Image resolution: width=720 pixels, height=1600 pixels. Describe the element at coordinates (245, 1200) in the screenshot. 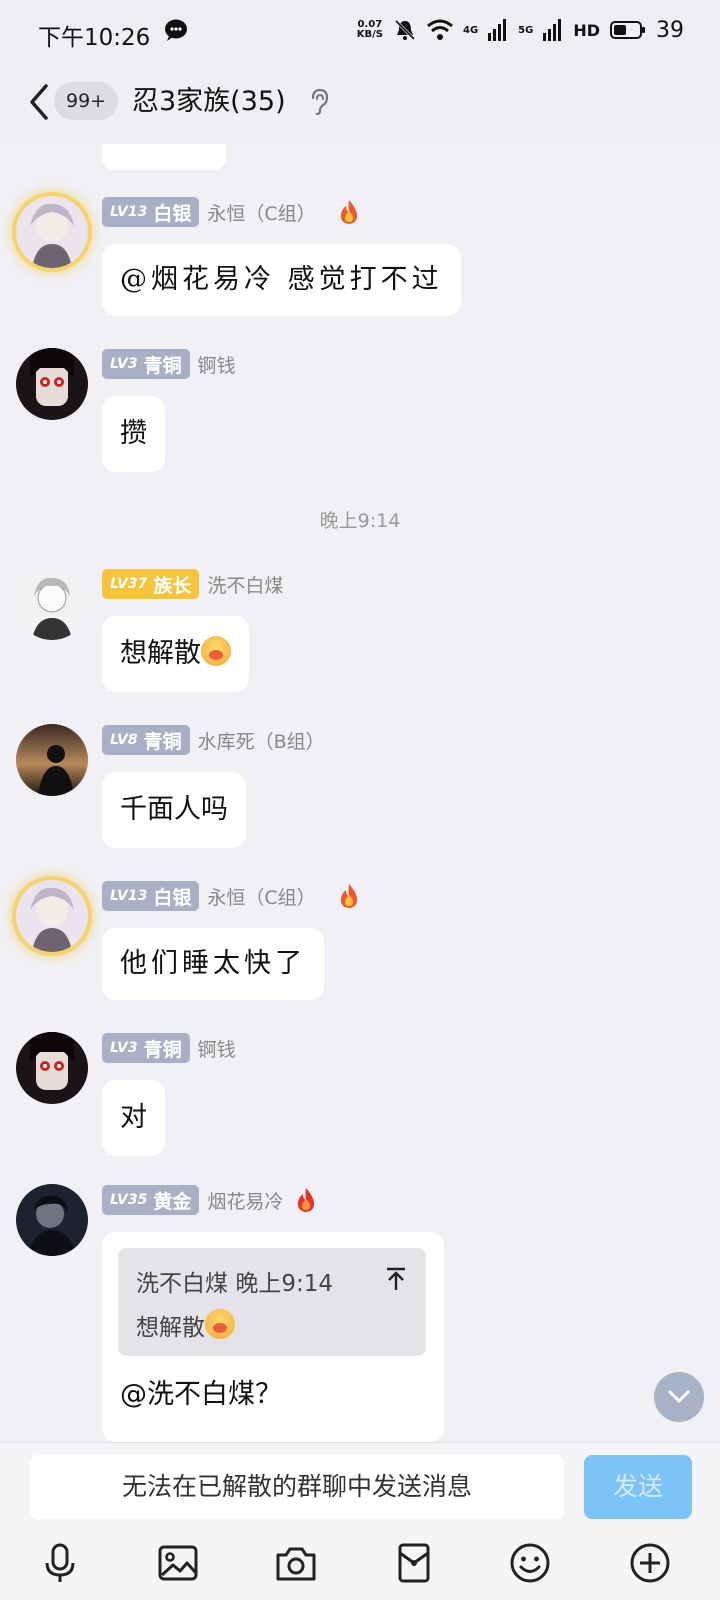

I see `sender-name: 烟花易冷` at that location.